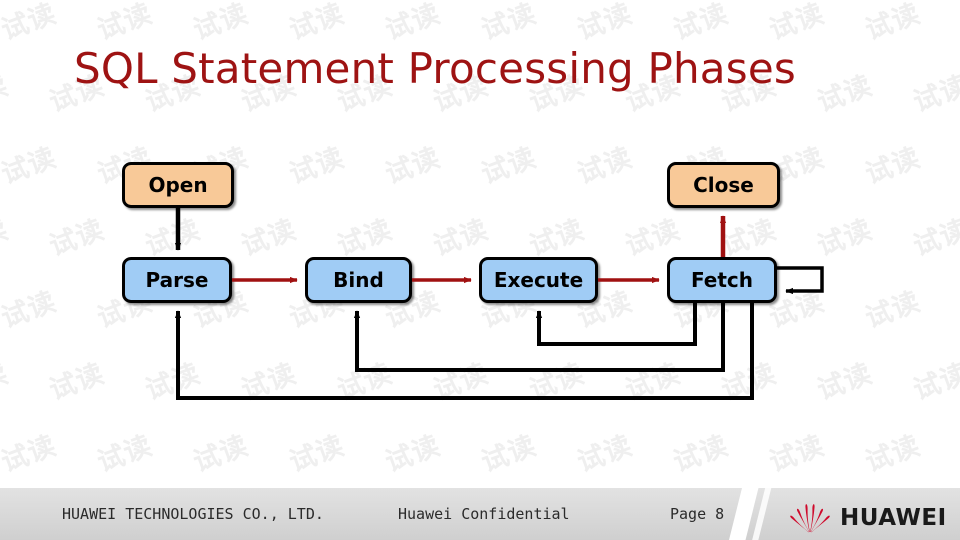 The width and height of the screenshot is (960, 540). Describe the element at coordinates (193, 514) in the screenshot. I see `footer-company: HUAWEI TECHNOLOGIES CO., LTD.` at that location.